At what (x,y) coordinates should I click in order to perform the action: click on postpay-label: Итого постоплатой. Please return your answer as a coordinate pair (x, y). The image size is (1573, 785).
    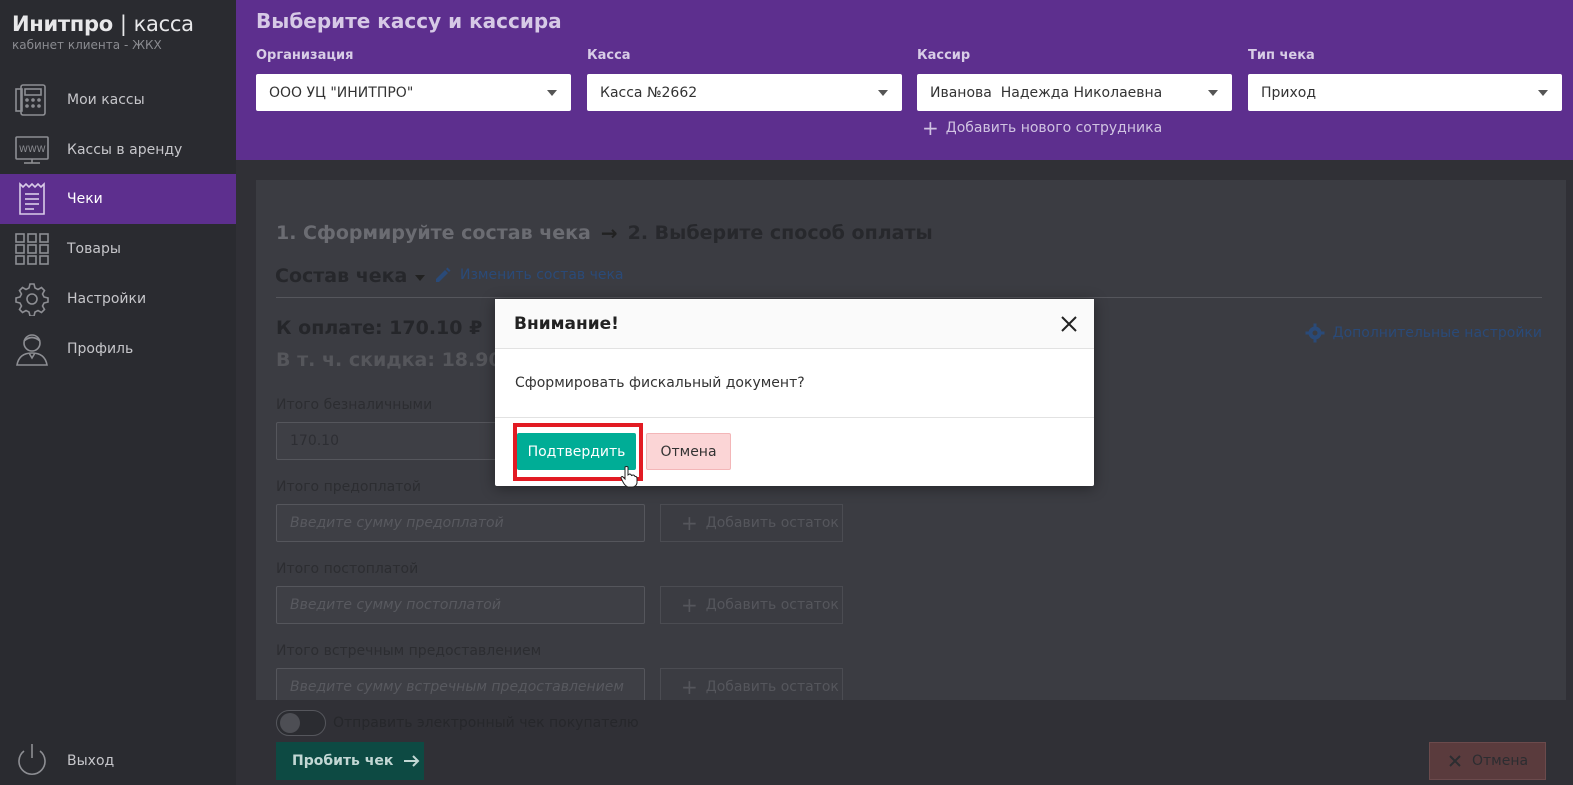
    Looking at the image, I should click on (347, 569).